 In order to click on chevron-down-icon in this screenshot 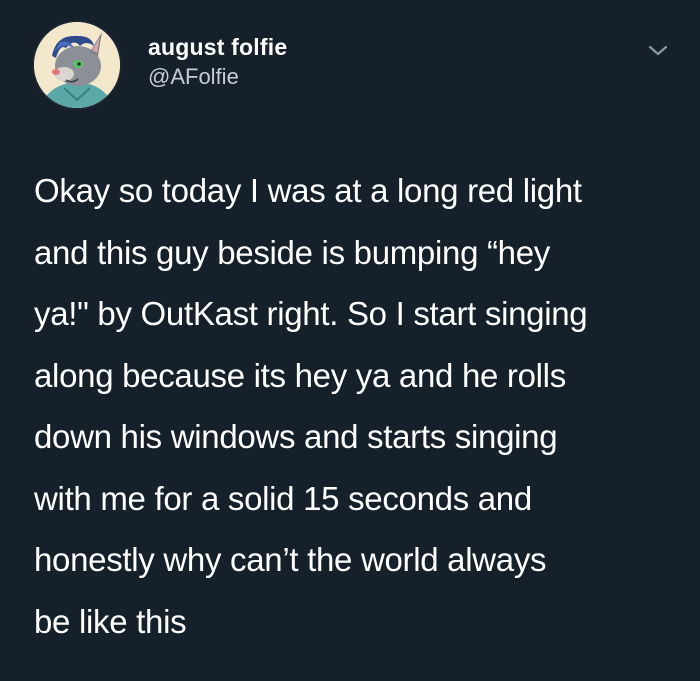, I will do `click(658, 50)`.